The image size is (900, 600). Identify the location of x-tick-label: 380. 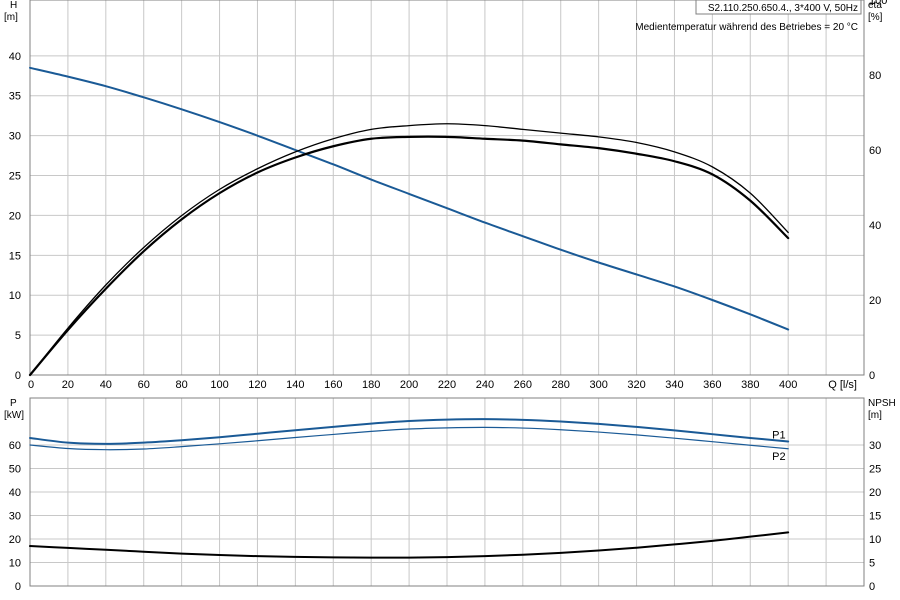
(750, 385).